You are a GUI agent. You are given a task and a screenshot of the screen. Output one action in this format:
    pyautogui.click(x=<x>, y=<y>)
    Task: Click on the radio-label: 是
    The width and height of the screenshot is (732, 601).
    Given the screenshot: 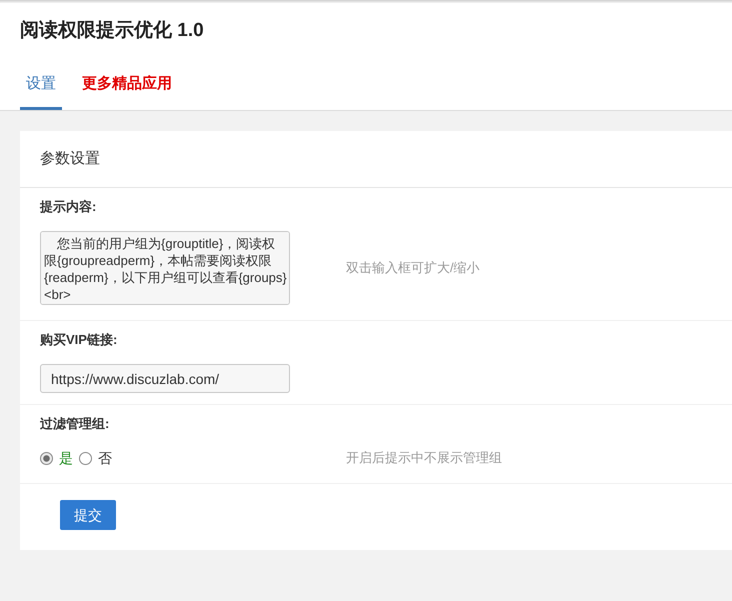 What is the action you would take?
    pyautogui.click(x=66, y=458)
    